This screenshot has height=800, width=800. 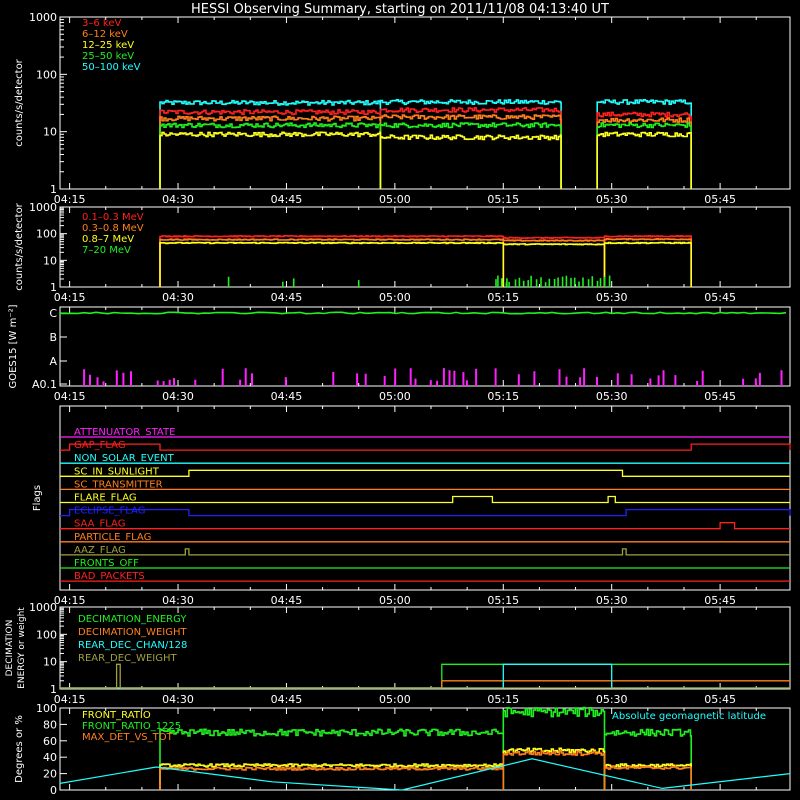 I want to click on legend-entry: 25–50 keV, so click(x=108, y=56).